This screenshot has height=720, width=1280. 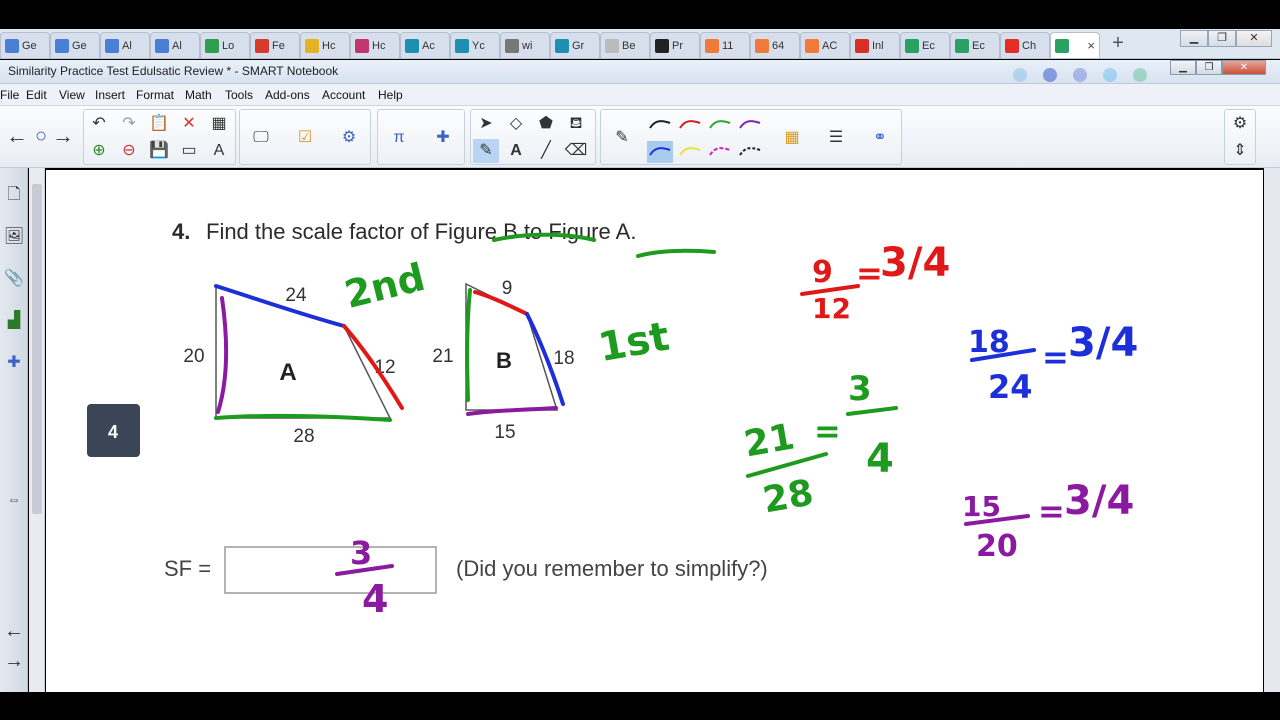 What do you see at coordinates (14, 631) in the screenshot?
I see `previous-page-side-icon: ←` at bounding box center [14, 631].